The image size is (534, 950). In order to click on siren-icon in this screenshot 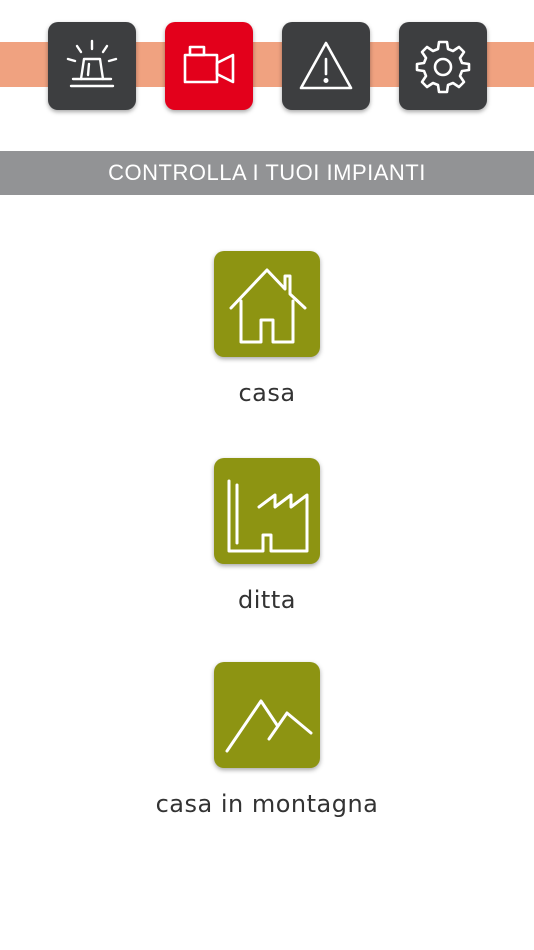, I will do `click(92, 63)`.